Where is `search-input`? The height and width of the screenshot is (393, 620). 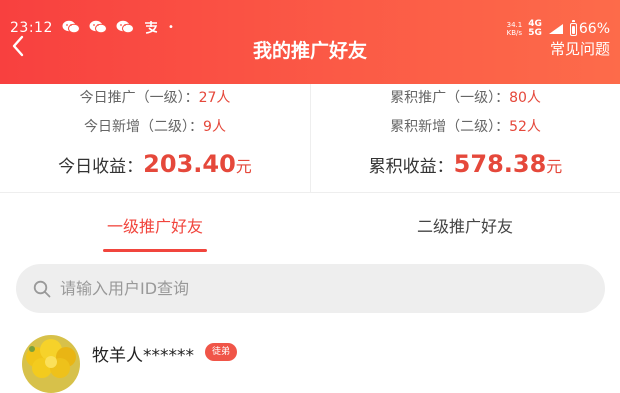
search-input is located at coordinates (320, 288).